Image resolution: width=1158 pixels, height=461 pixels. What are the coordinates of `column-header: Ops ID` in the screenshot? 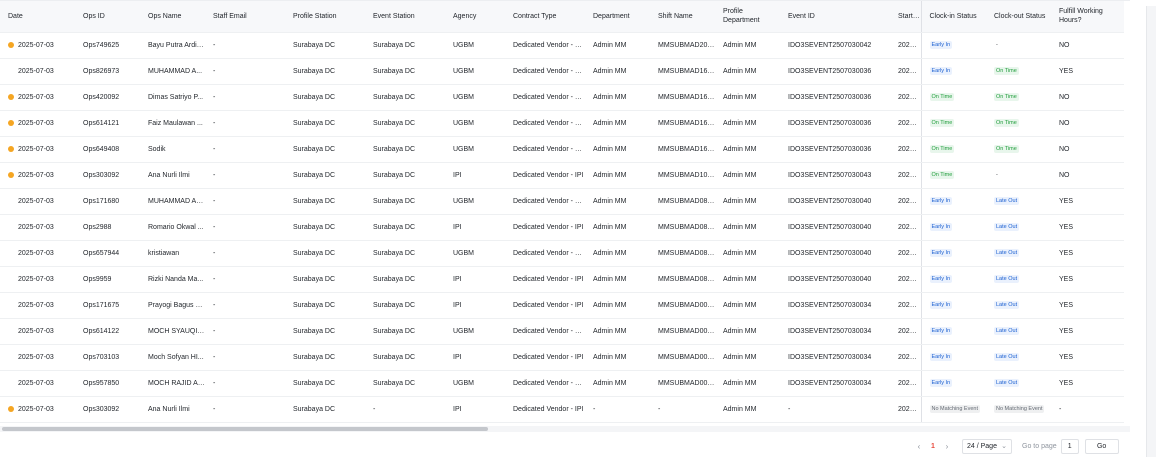 It's located at (107, 17).